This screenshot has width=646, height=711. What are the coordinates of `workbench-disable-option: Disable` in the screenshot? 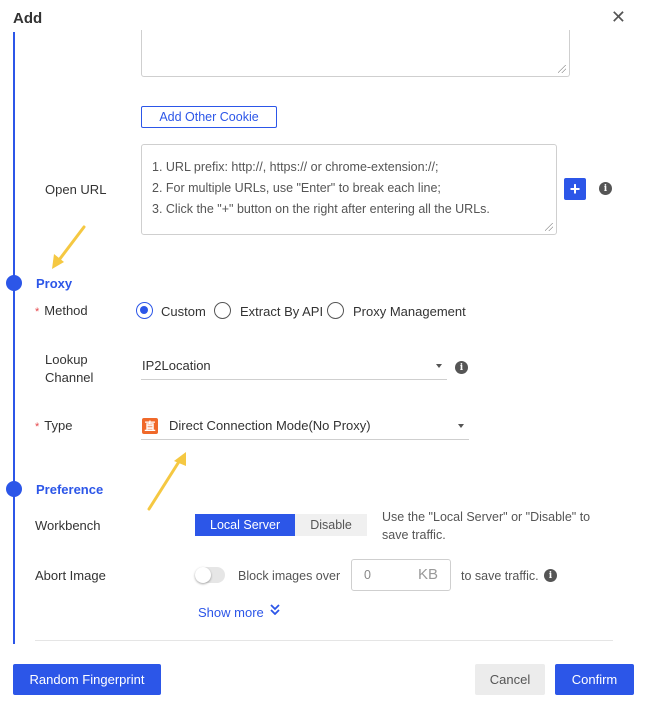 It's located at (331, 525).